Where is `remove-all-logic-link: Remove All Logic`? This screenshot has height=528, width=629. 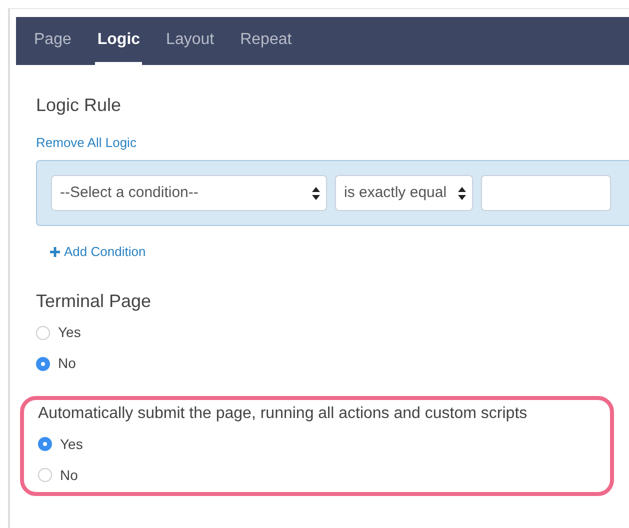
remove-all-logic-link: Remove All Logic is located at coordinates (86, 142).